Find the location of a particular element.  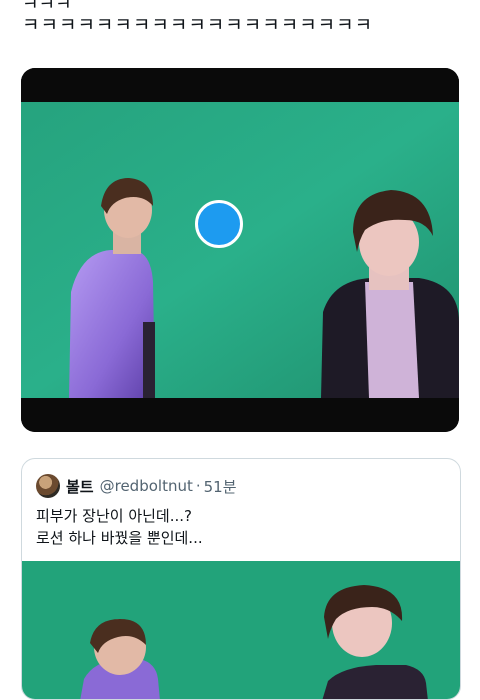

tweet-text: ㅋㅋㅋㅋㅋㅋㅋㅋㅋㅋㅋㅋㅋㅋㅋㅋㅋㅋㅋ is located at coordinates (198, 25).